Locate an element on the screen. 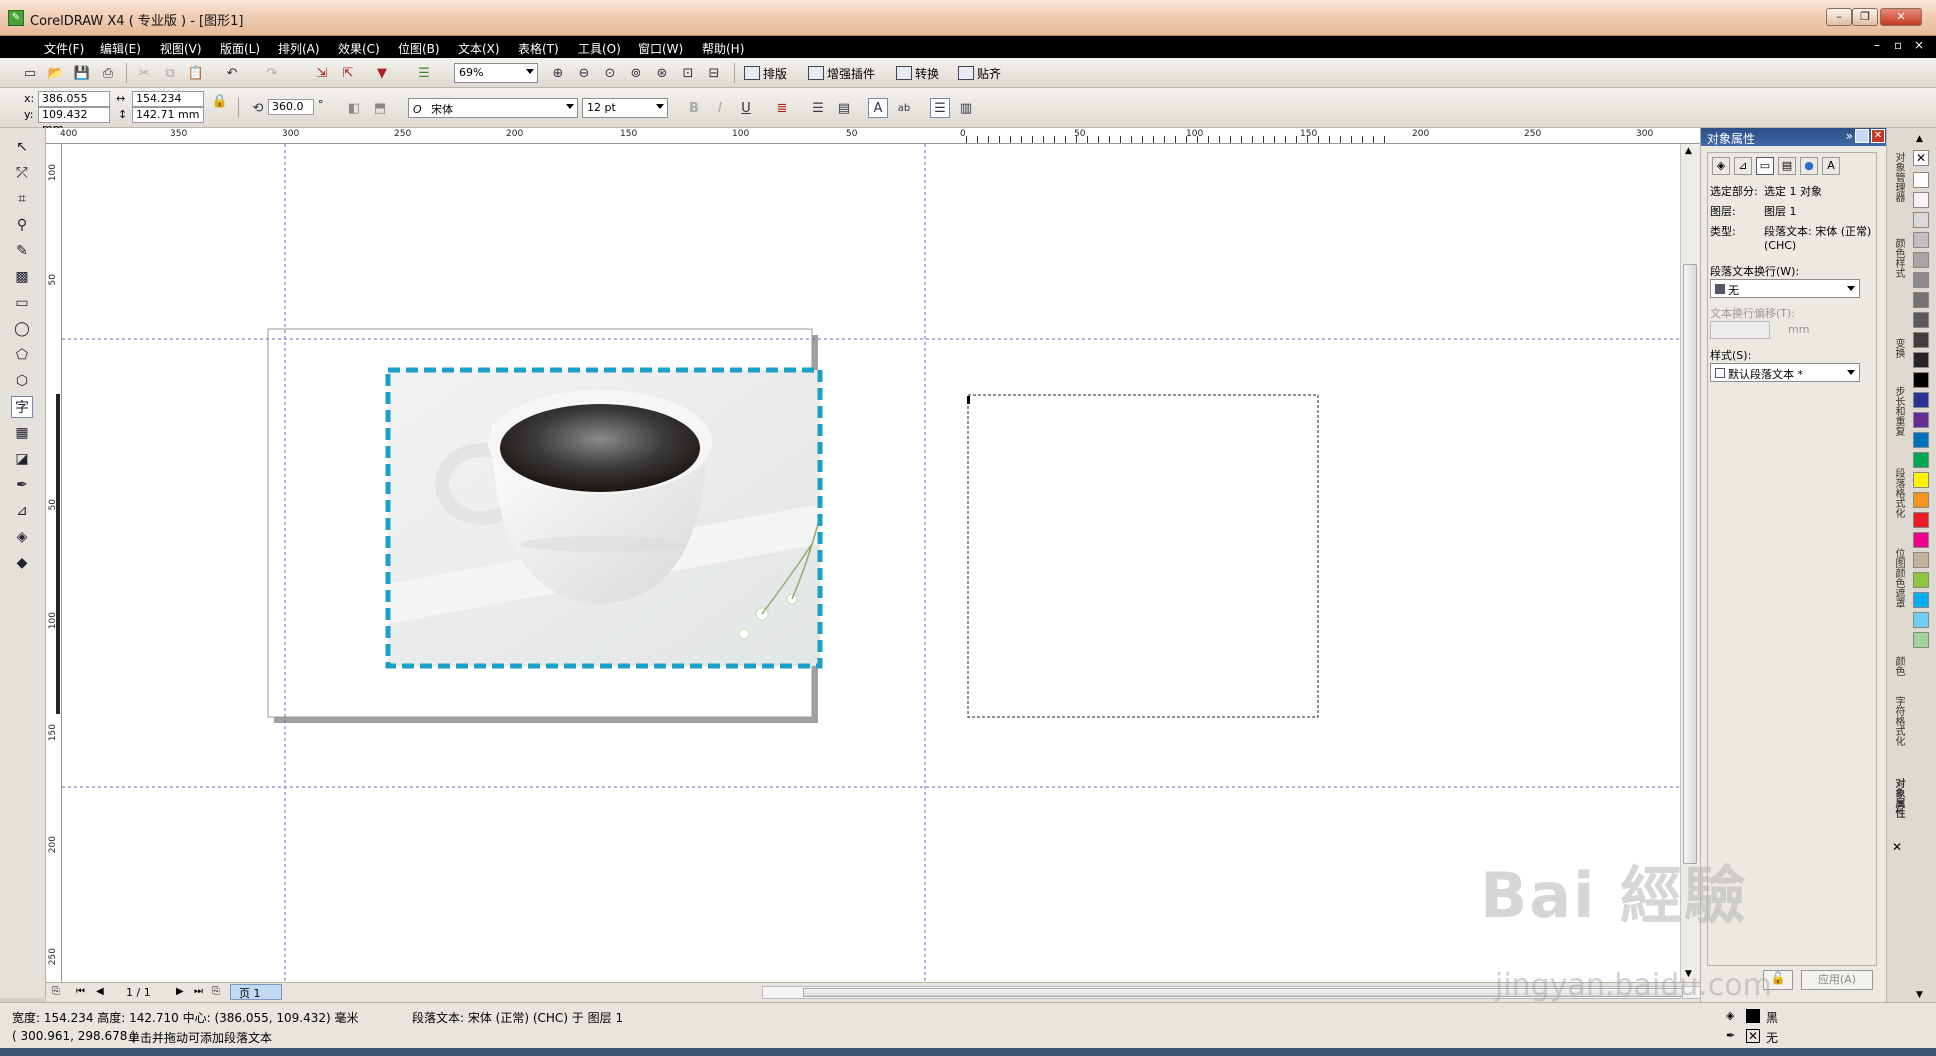  y-position-field: 109.432 mm is located at coordinates (74, 121).